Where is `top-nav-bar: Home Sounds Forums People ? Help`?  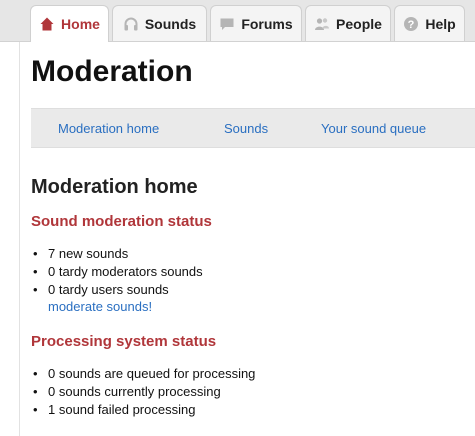 top-nav-bar: Home Sounds Forums People ? Help is located at coordinates (237, 21).